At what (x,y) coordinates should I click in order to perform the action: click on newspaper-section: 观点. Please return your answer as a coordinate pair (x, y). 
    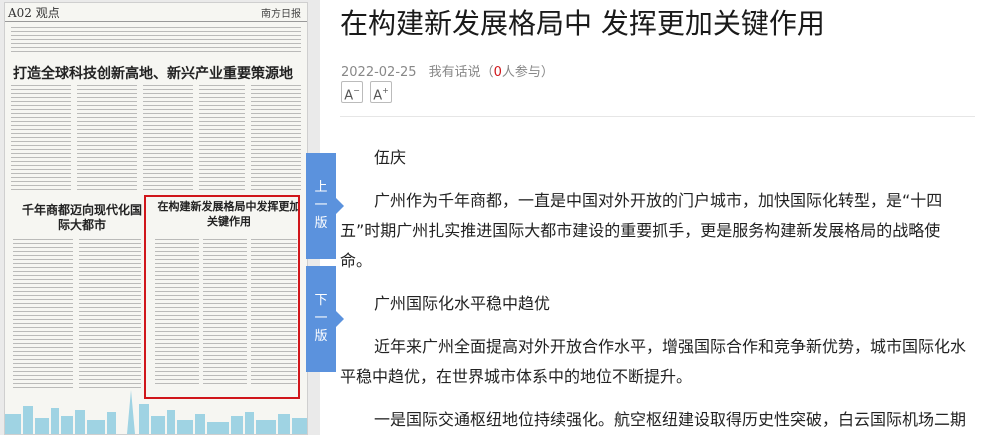
    Looking at the image, I should click on (47, 13).